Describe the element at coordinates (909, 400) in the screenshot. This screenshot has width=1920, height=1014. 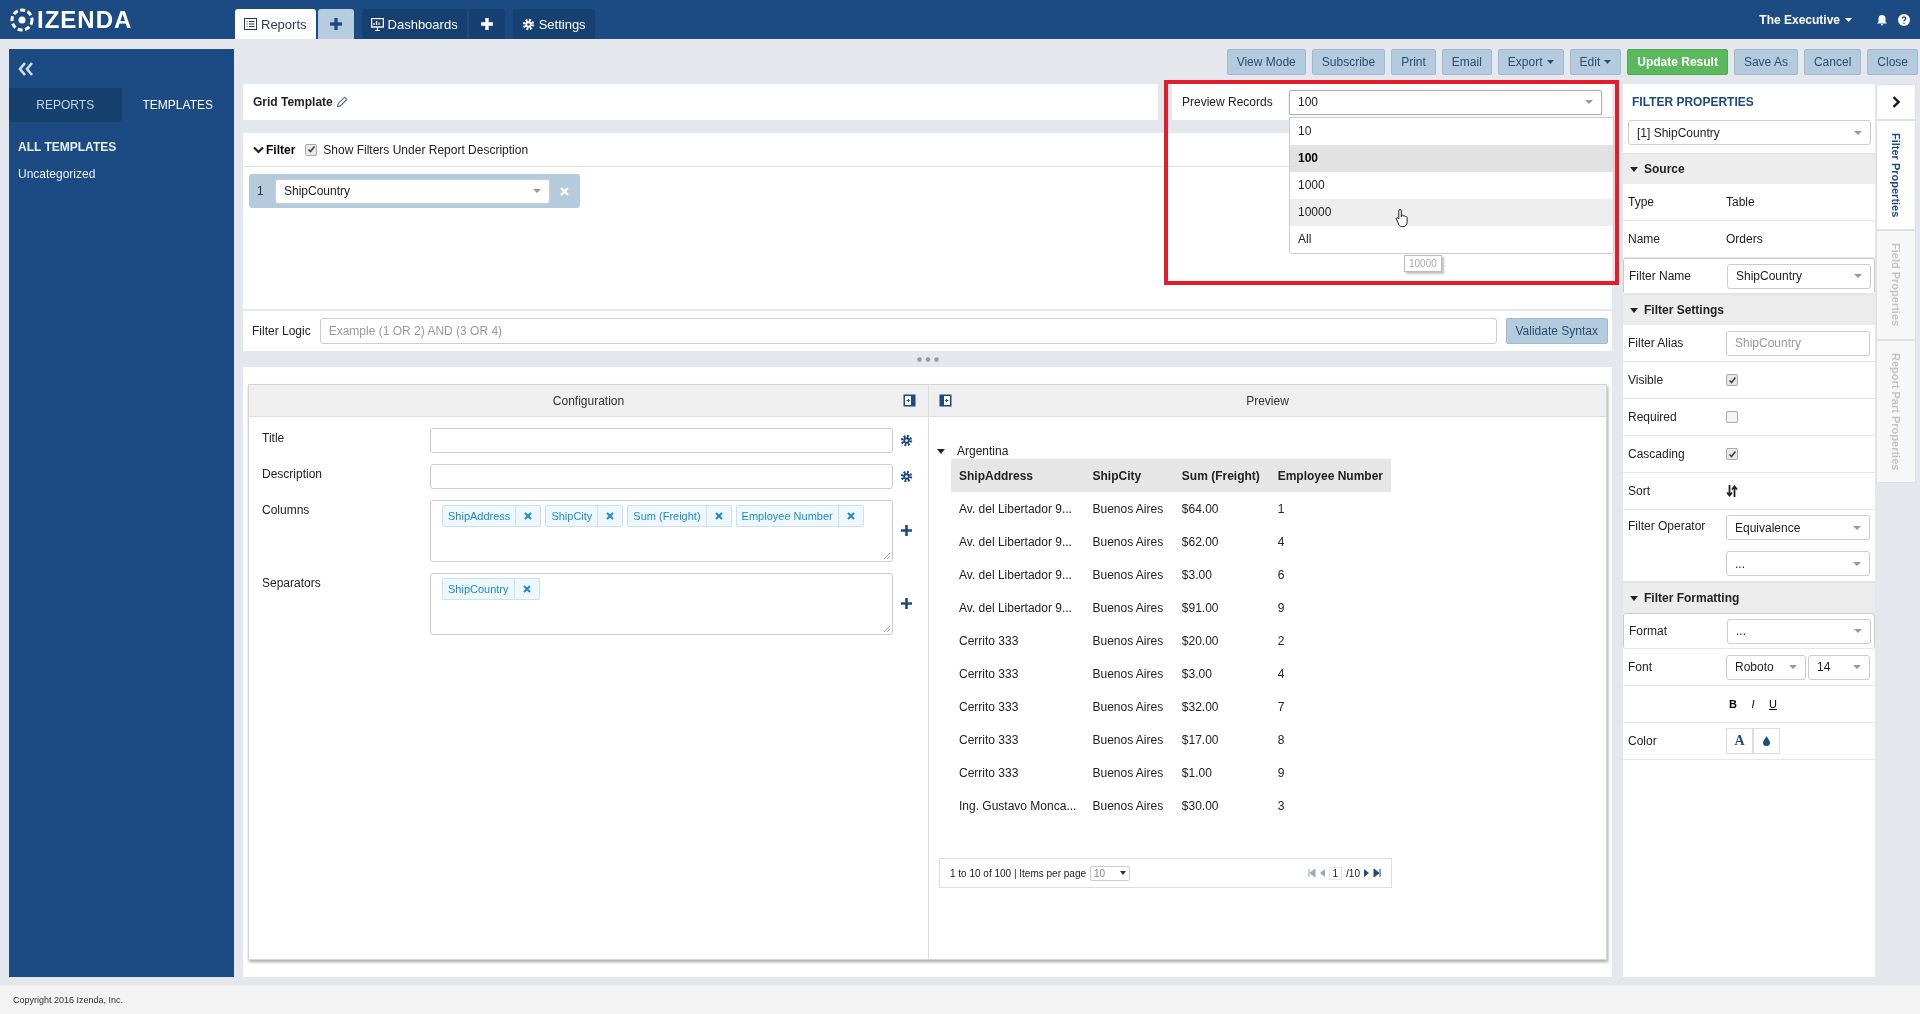
I see `collapse-panel-icon` at that location.